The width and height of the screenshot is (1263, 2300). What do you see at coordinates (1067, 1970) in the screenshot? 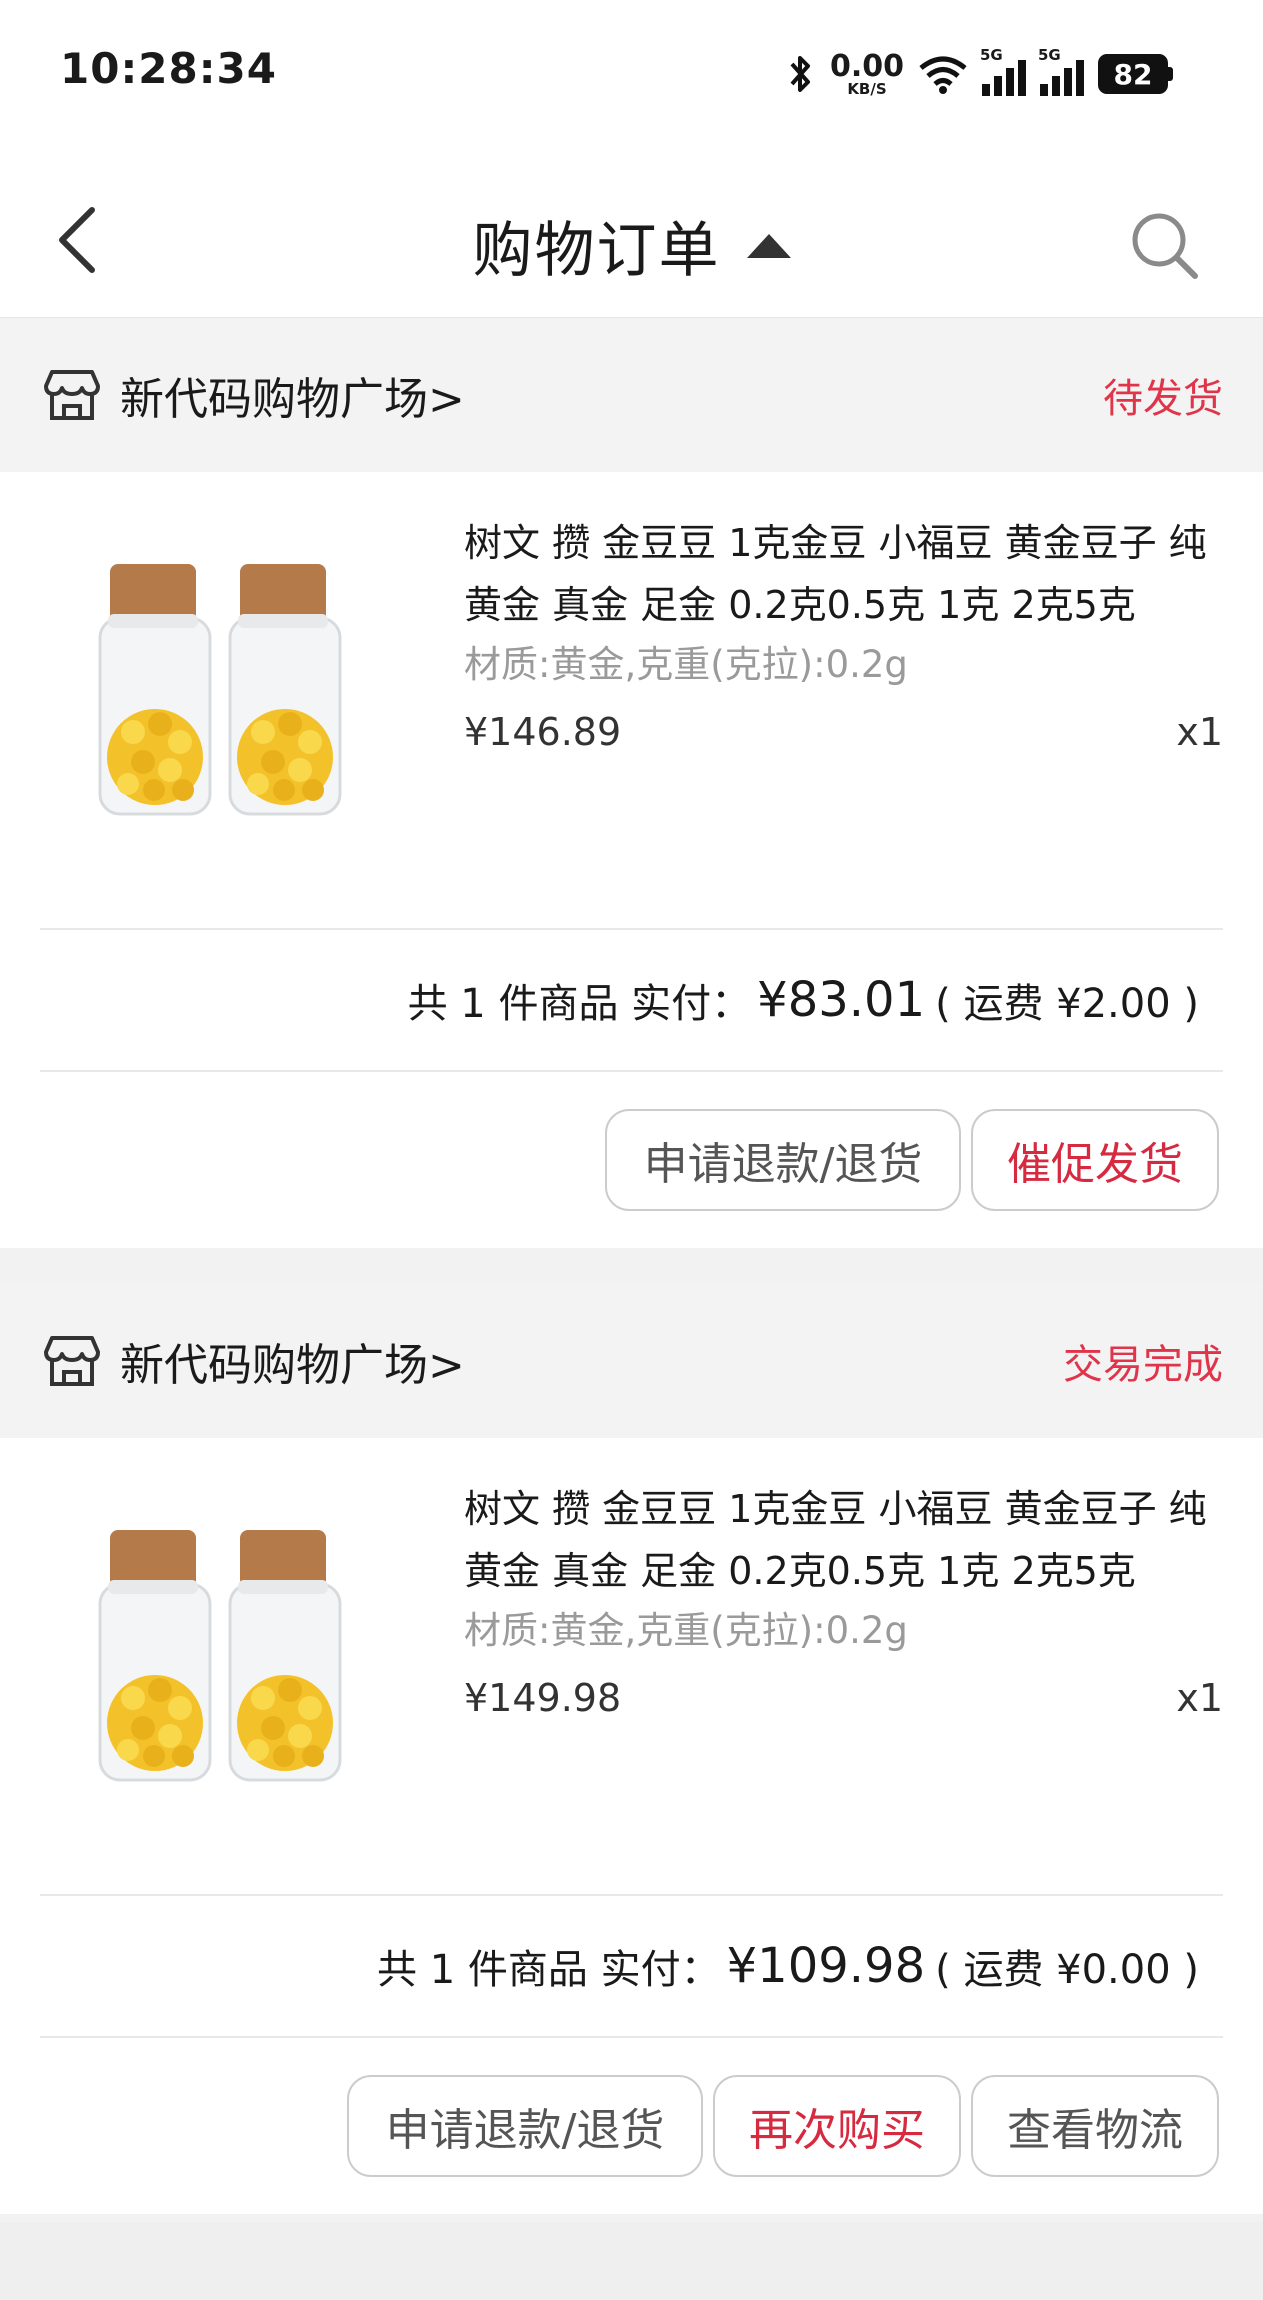
I see `summary-shipping: ( 运费 ¥0.00 )` at bounding box center [1067, 1970].